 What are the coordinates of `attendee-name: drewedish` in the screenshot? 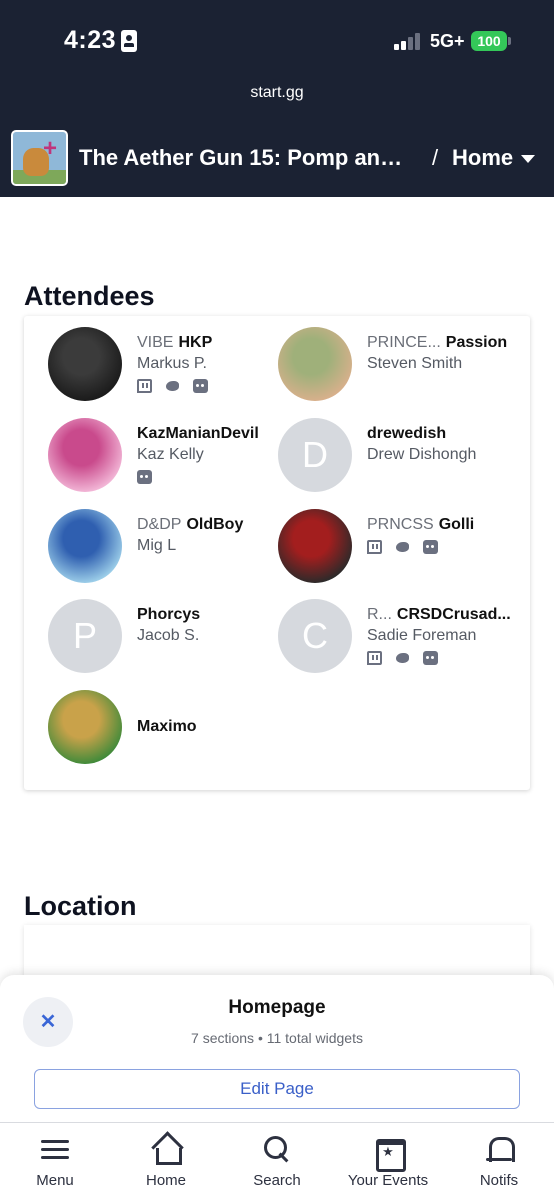 It's located at (406, 434).